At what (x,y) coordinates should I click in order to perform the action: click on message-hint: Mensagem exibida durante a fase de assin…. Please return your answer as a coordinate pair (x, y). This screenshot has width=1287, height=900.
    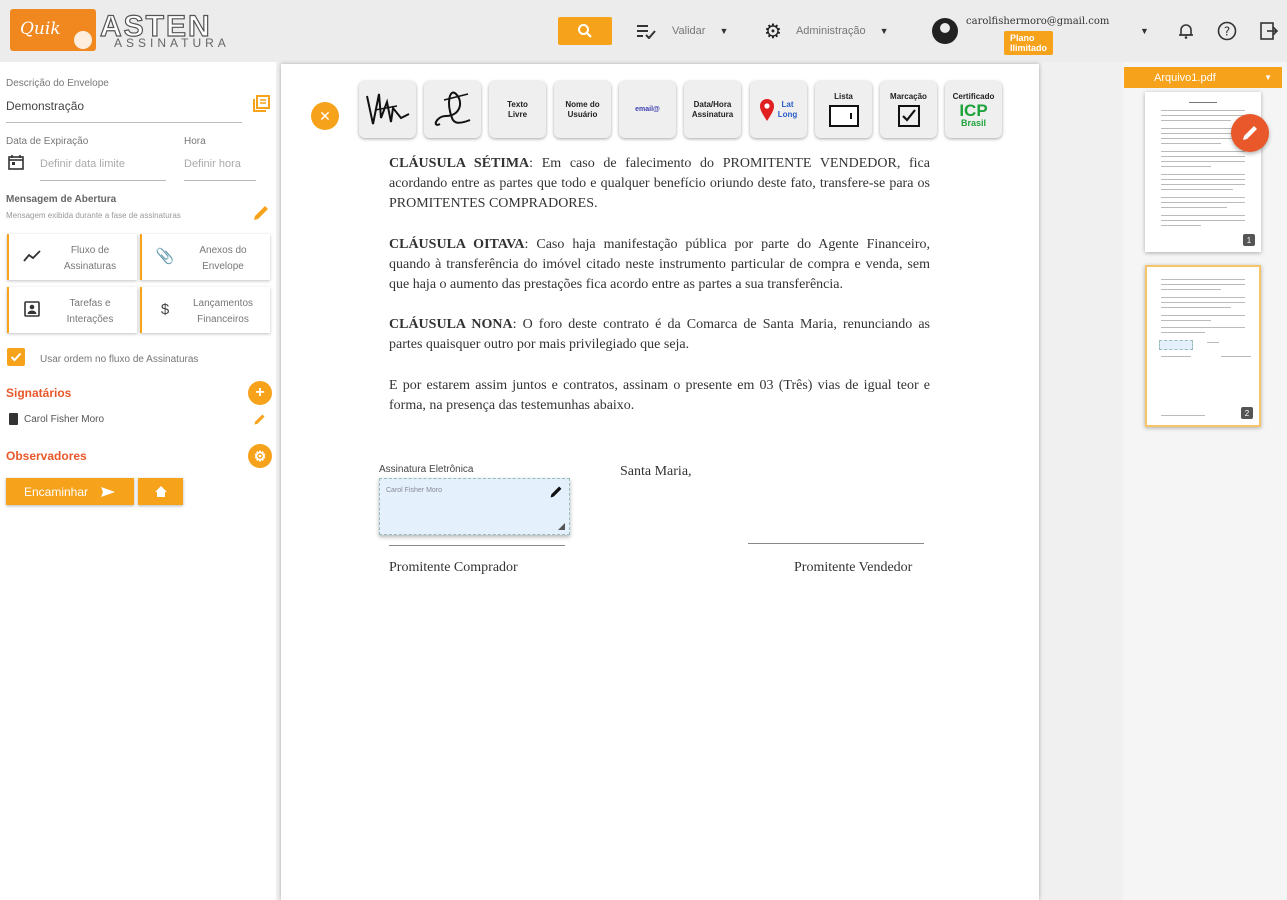
    Looking at the image, I should click on (93, 215).